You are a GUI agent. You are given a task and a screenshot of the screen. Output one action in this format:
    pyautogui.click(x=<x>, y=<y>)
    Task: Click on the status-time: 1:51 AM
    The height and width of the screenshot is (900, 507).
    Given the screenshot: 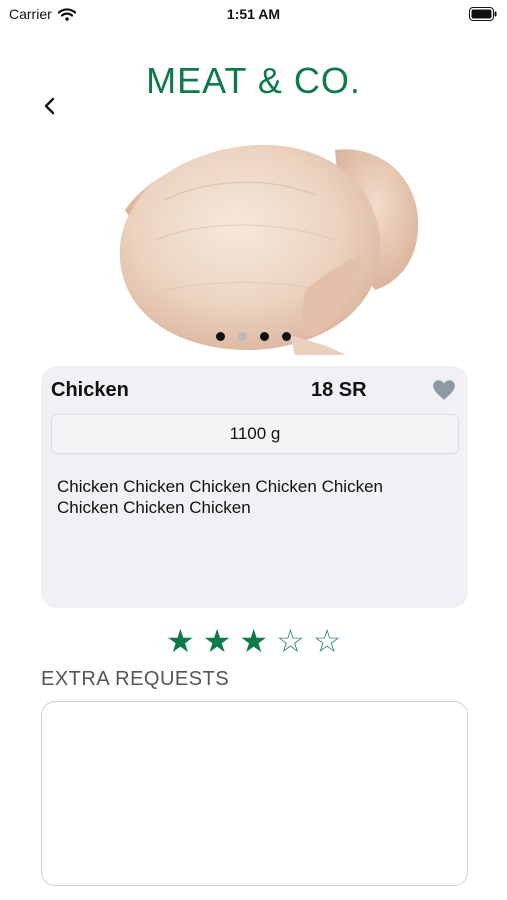 What is the action you would take?
    pyautogui.click(x=253, y=14)
    